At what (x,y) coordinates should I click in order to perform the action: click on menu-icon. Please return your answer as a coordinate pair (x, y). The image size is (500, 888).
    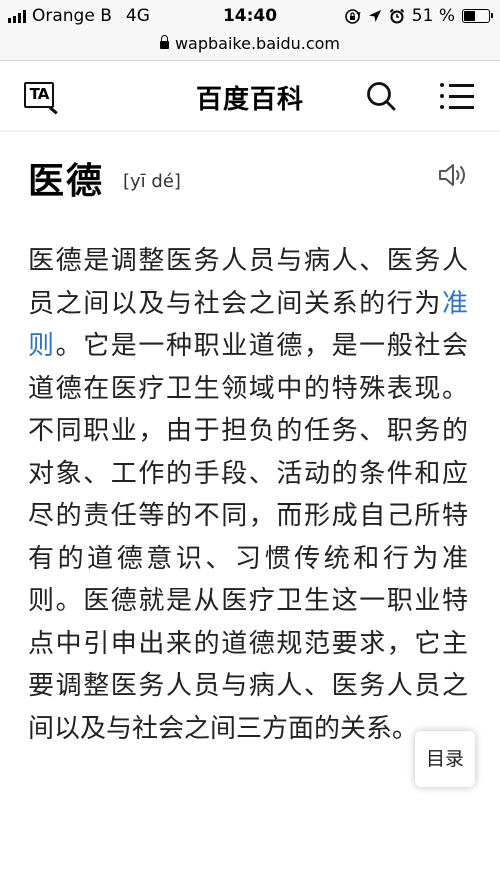
    Looking at the image, I should click on (457, 96).